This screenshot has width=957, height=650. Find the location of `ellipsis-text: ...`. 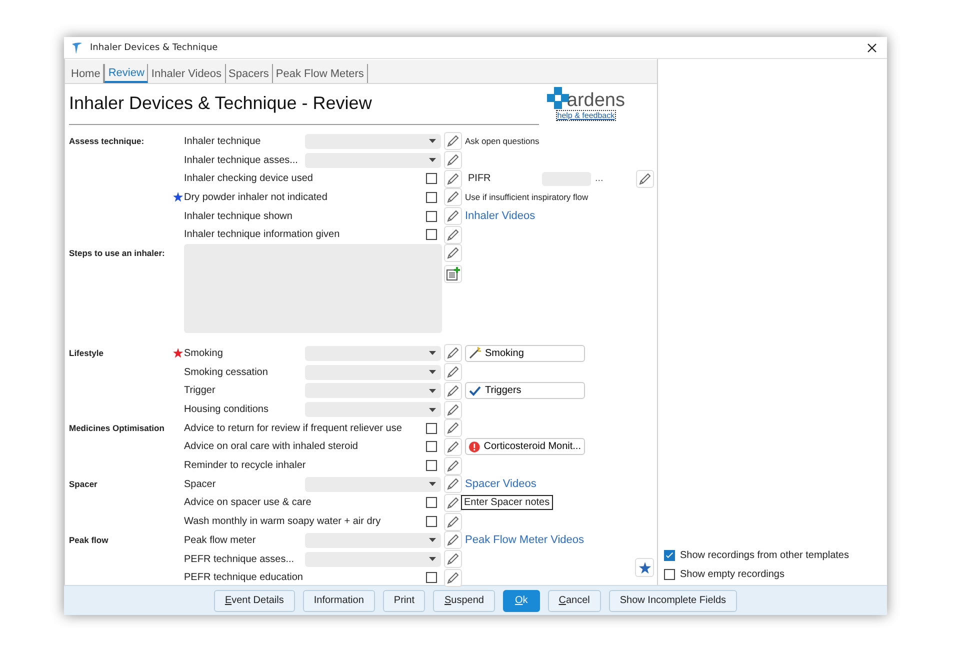

ellipsis-text: ... is located at coordinates (599, 178).